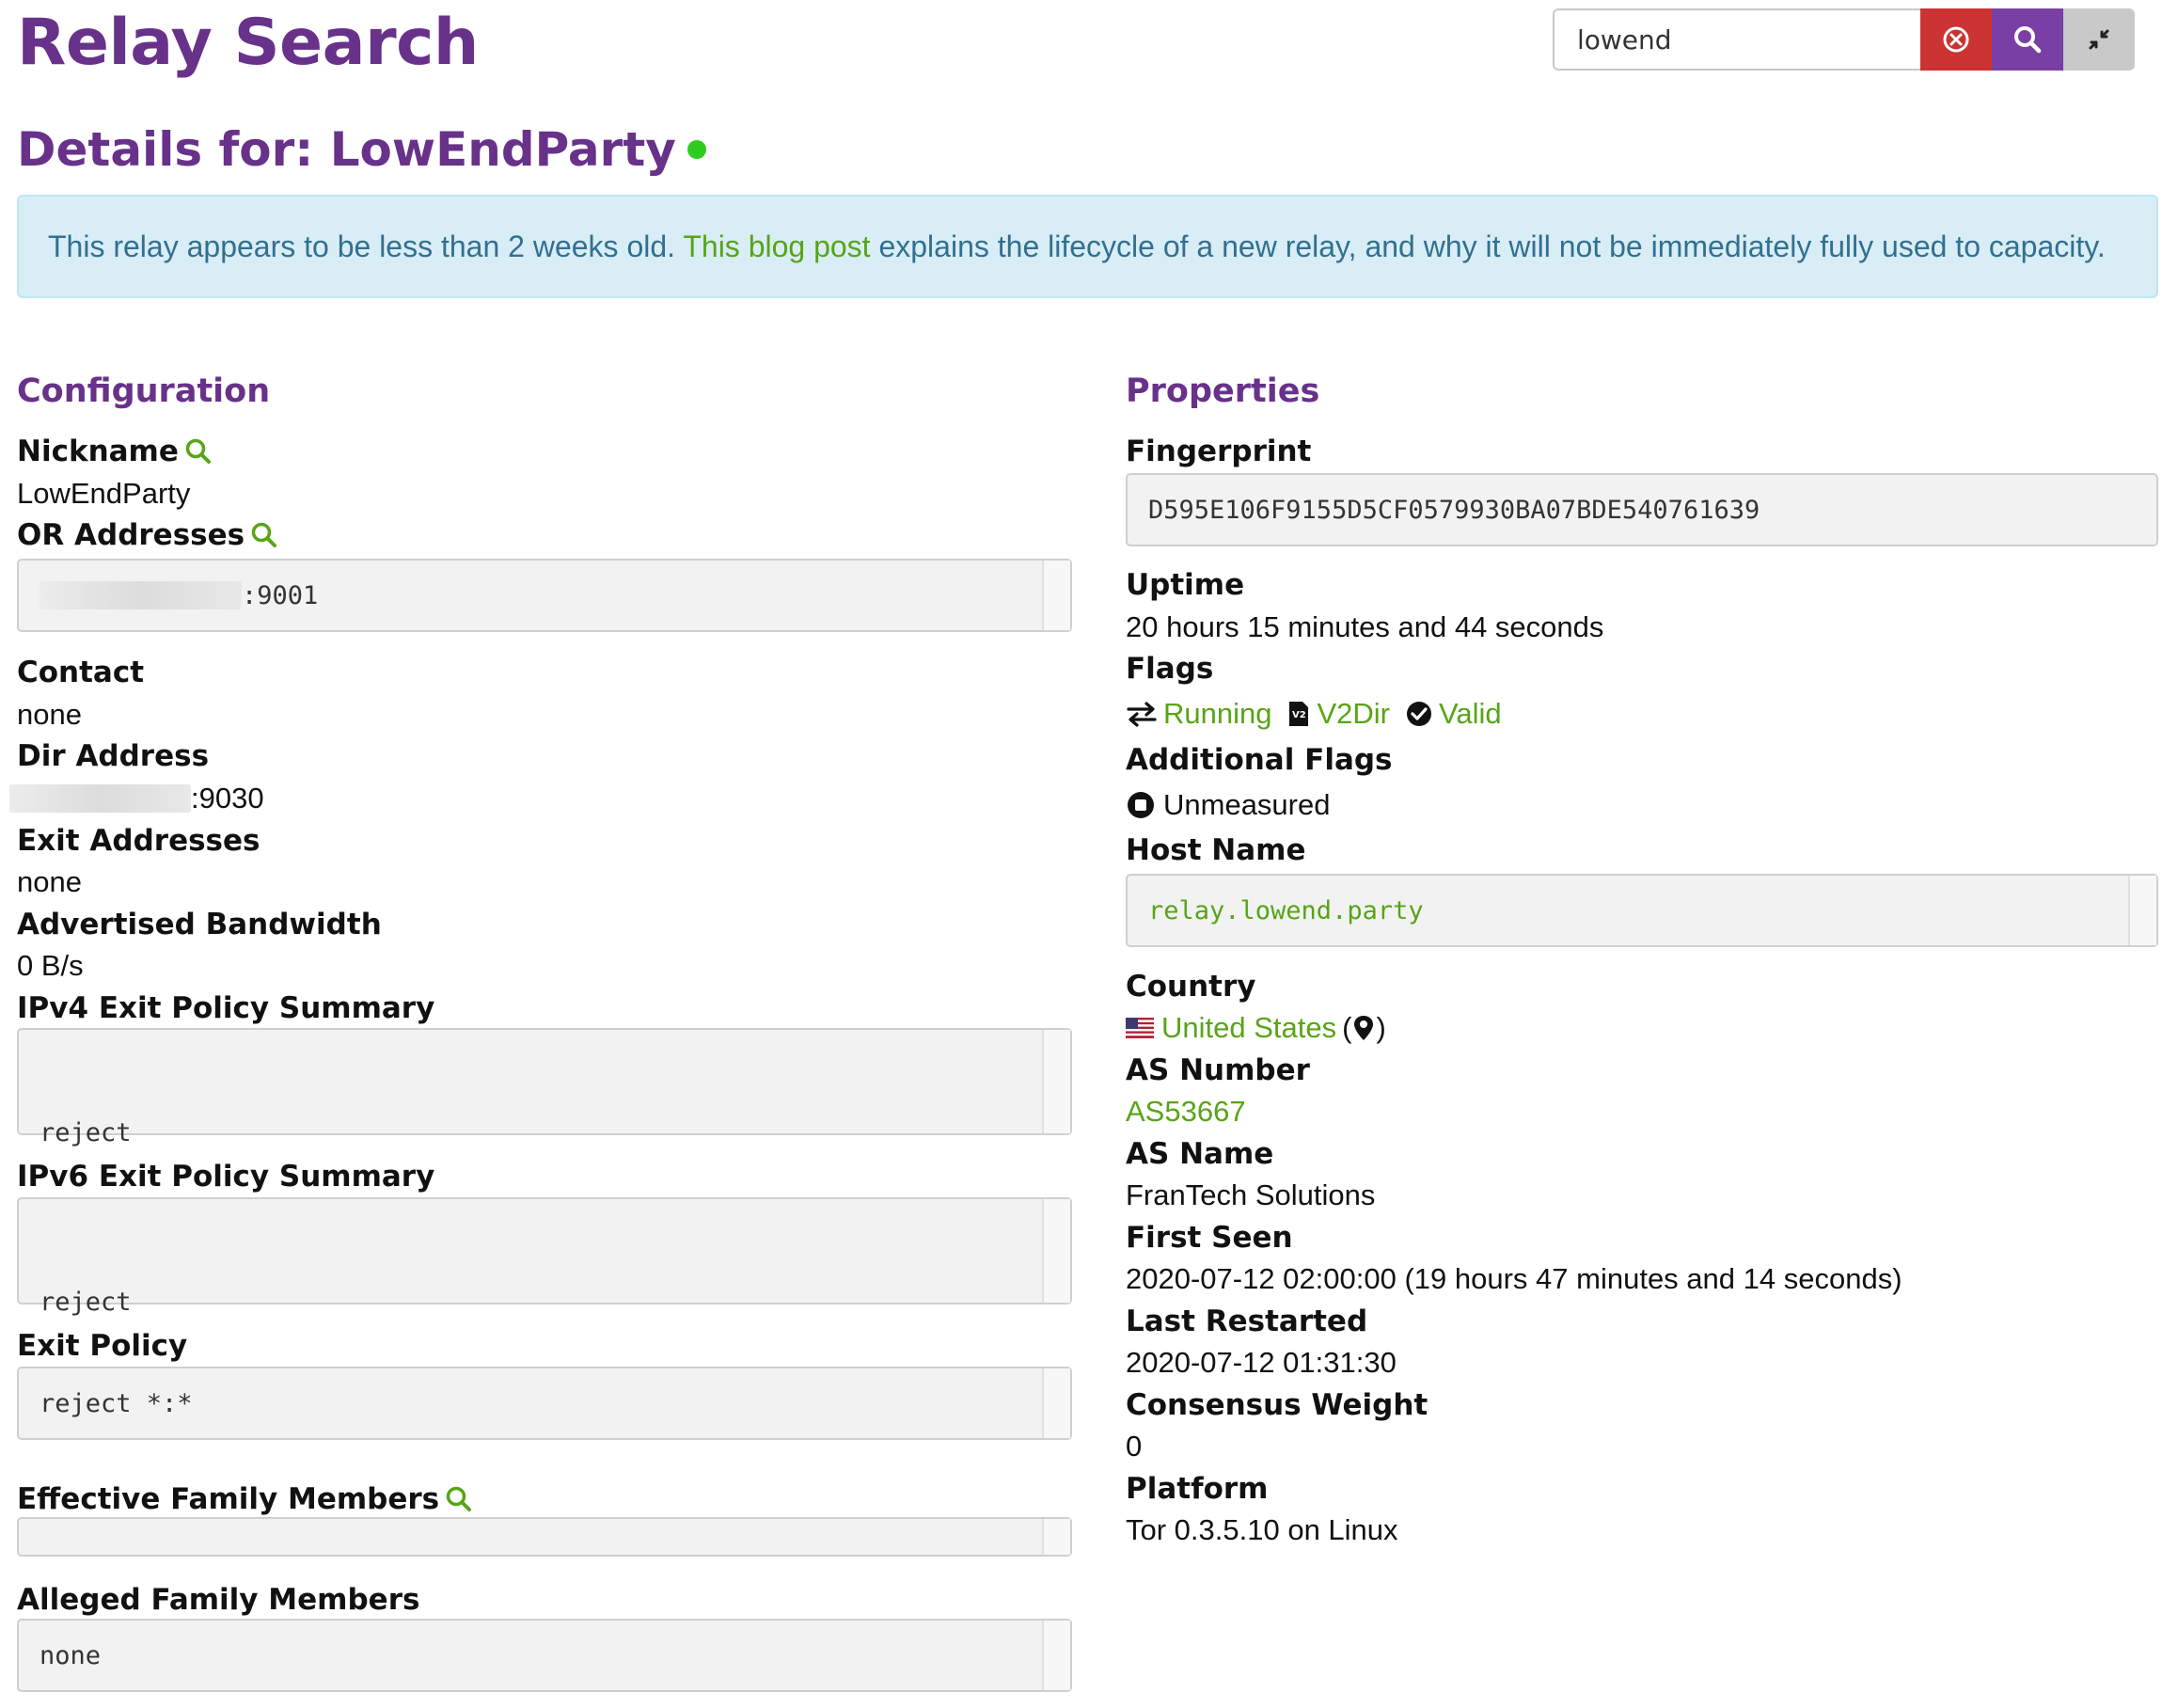 The width and height of the screenshot is (2178, 1708). Describe the element at coordinates (50, 714) in the screenshot. I see `contact-value: none` at that location.